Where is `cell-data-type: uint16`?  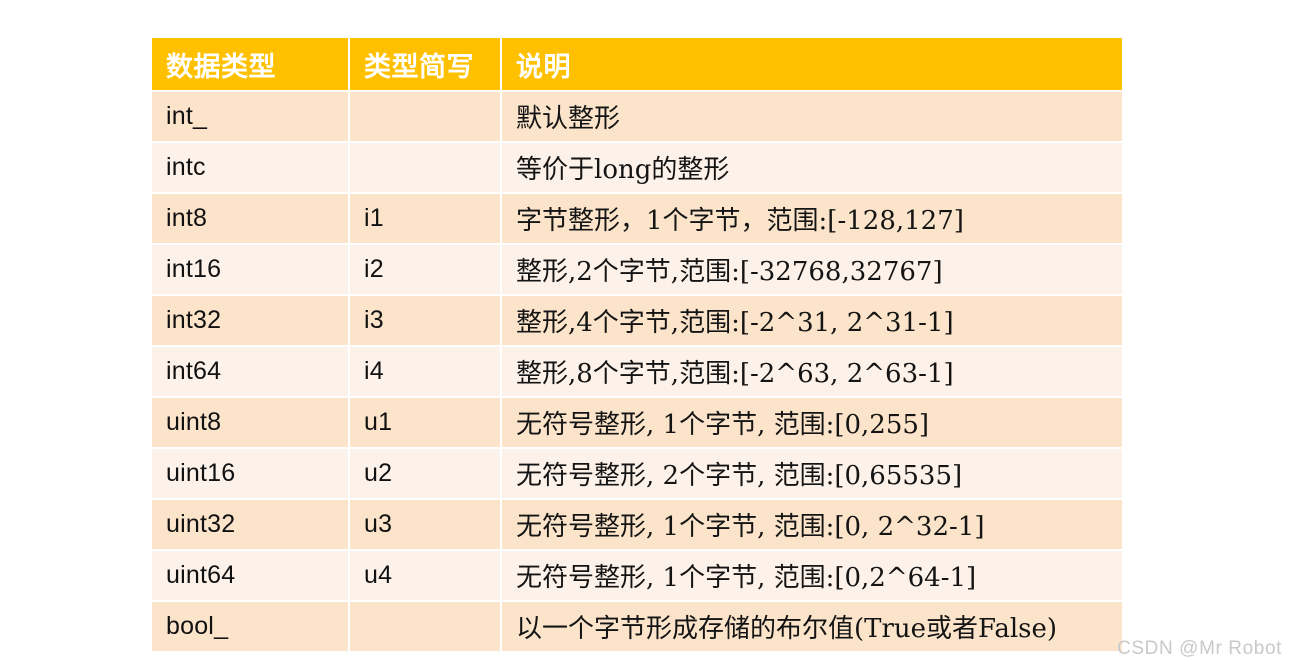
cell-data-type: uint16 is located at coordinates (250, 473).